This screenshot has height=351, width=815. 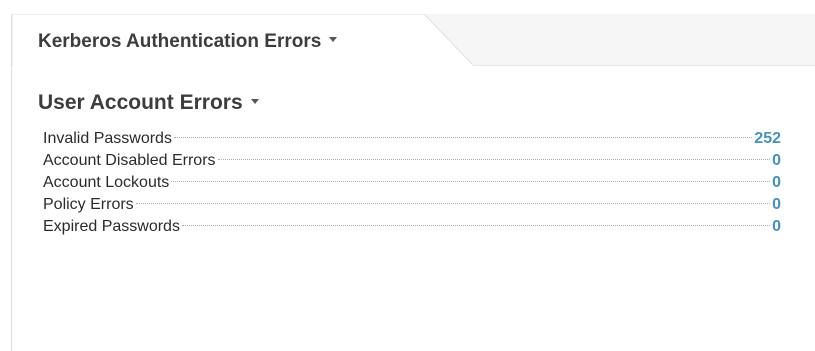 What do you see at coordinates (412, 139) in the screenshot?
I see `list-item-invalid-passwords: Invalid Passwords 252` at bounding box center [412, 139].